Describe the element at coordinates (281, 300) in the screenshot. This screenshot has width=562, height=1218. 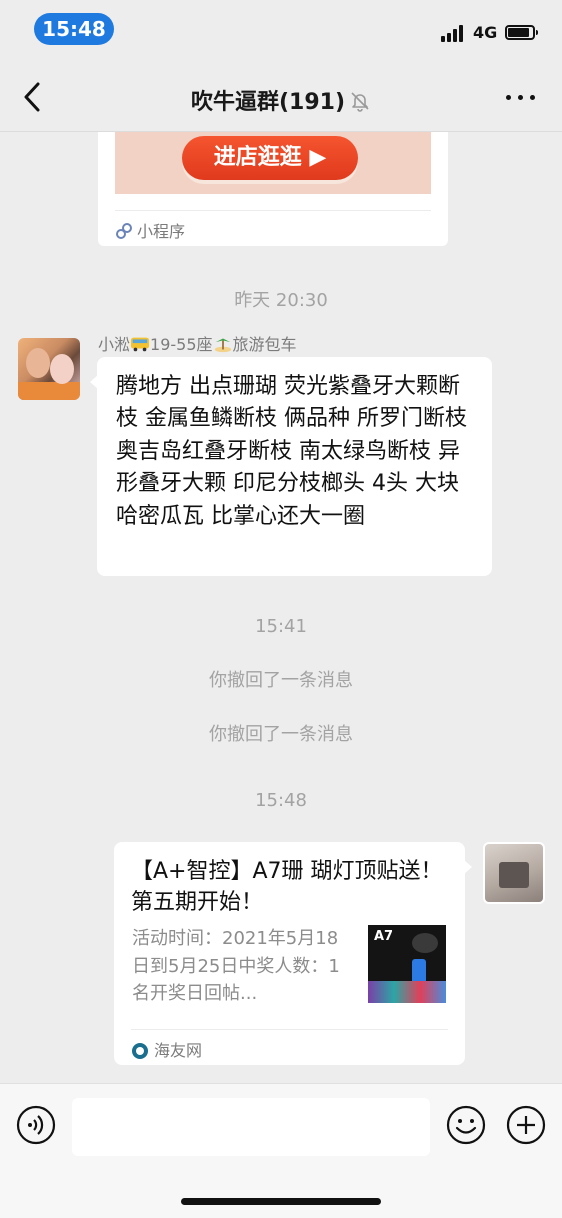
I see `timestamp: 昨天 20:30` at that location.